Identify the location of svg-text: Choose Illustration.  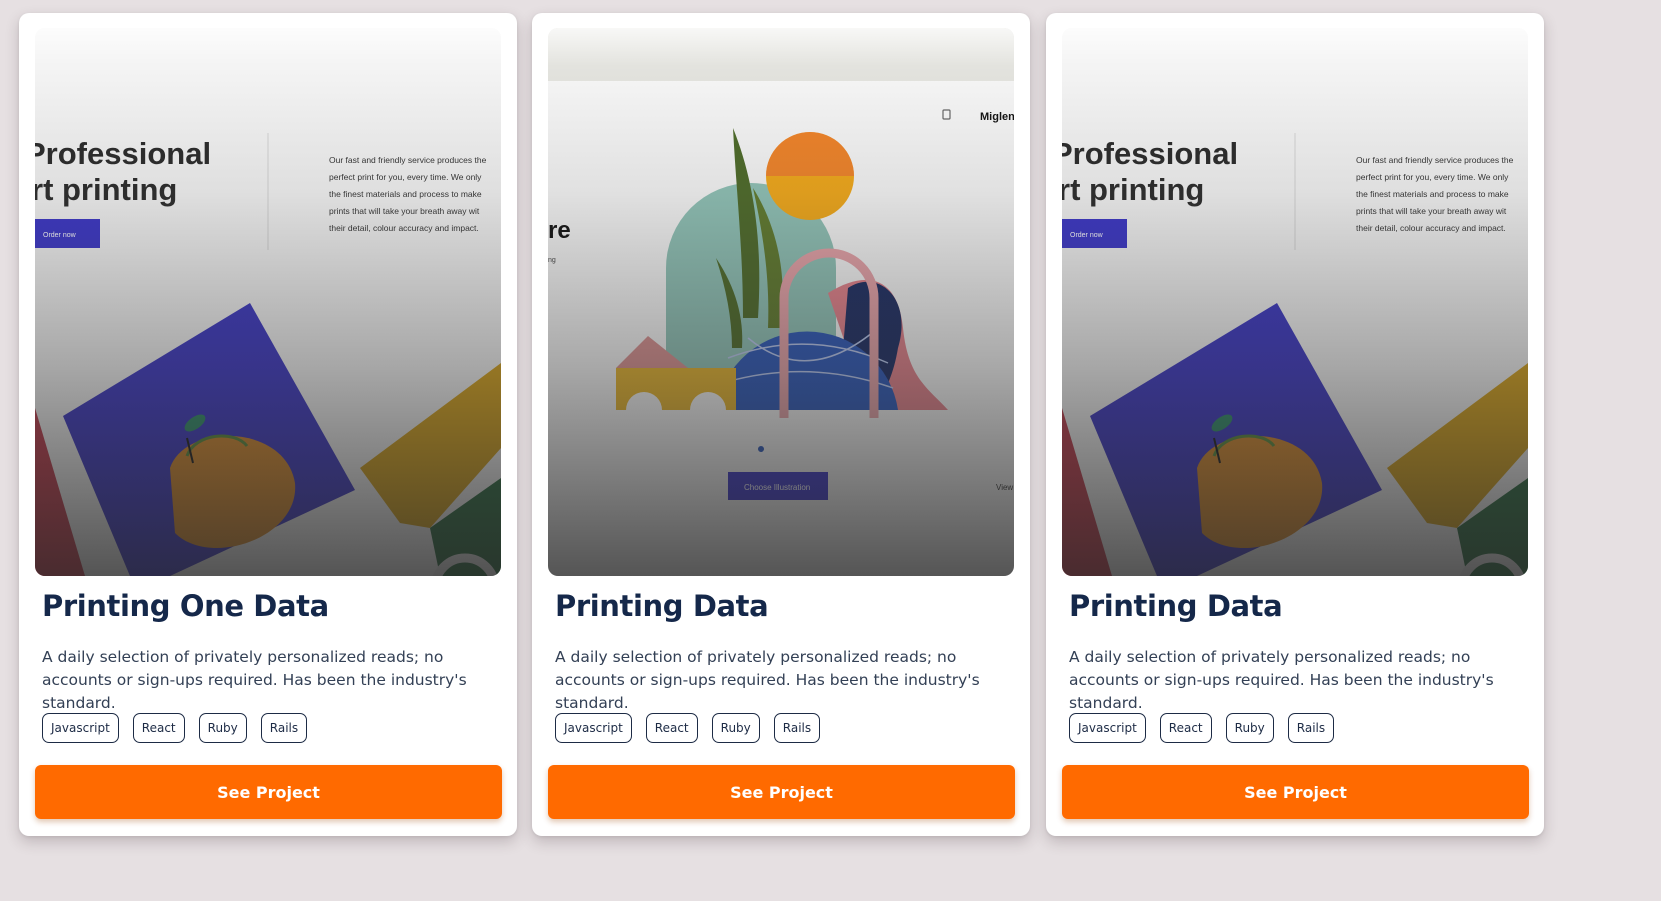
(777, 487).